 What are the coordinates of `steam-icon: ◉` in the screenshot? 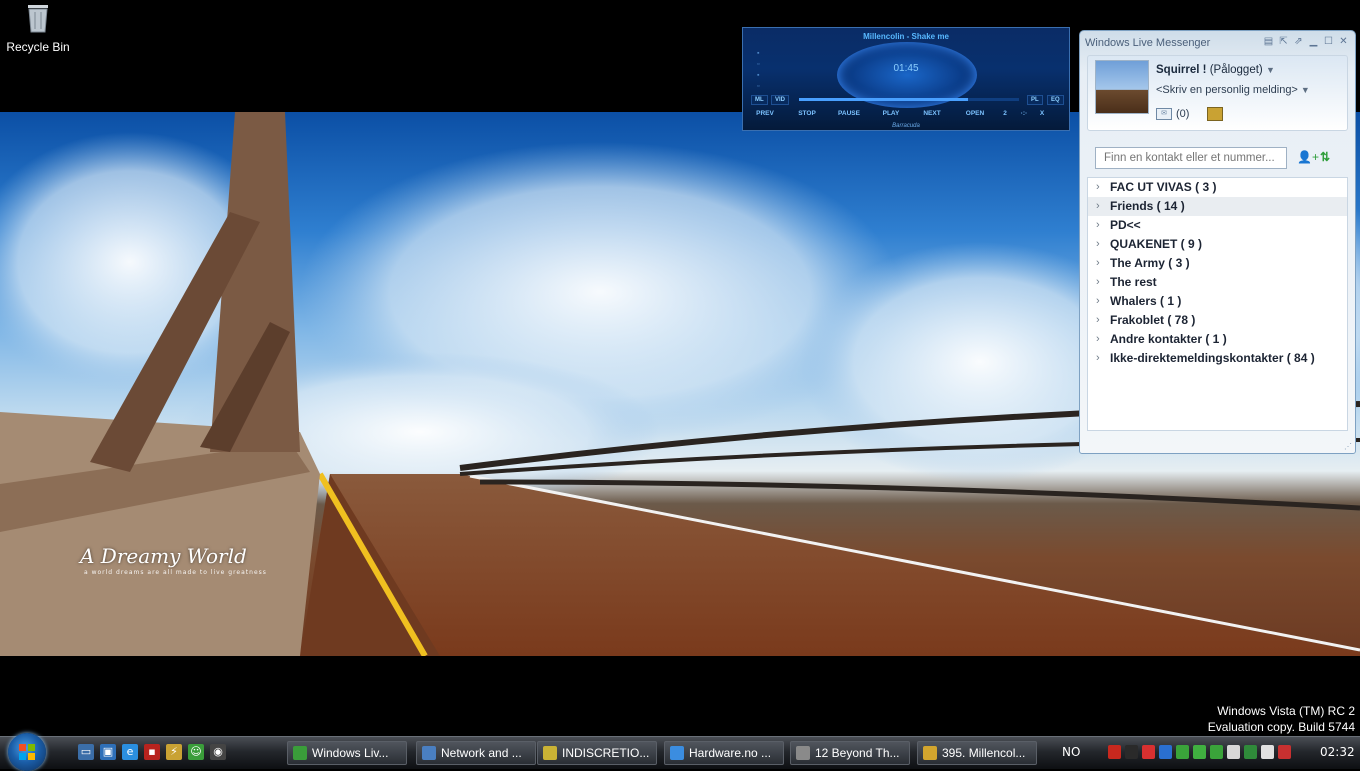 It's located at (218, 752).